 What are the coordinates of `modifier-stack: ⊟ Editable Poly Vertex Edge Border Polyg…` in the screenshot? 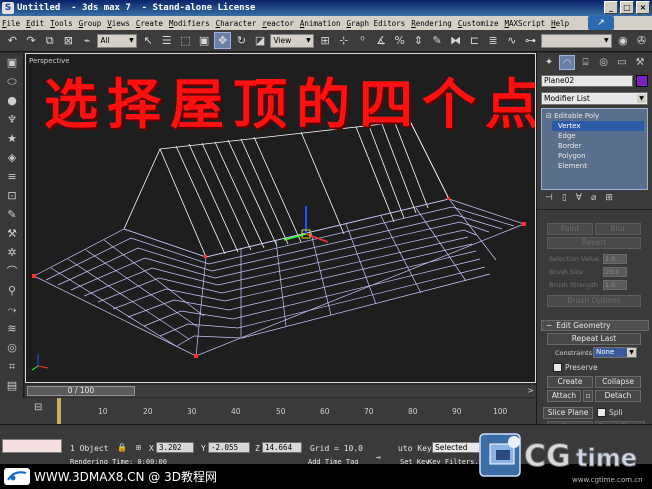 It's located at (594, 149).